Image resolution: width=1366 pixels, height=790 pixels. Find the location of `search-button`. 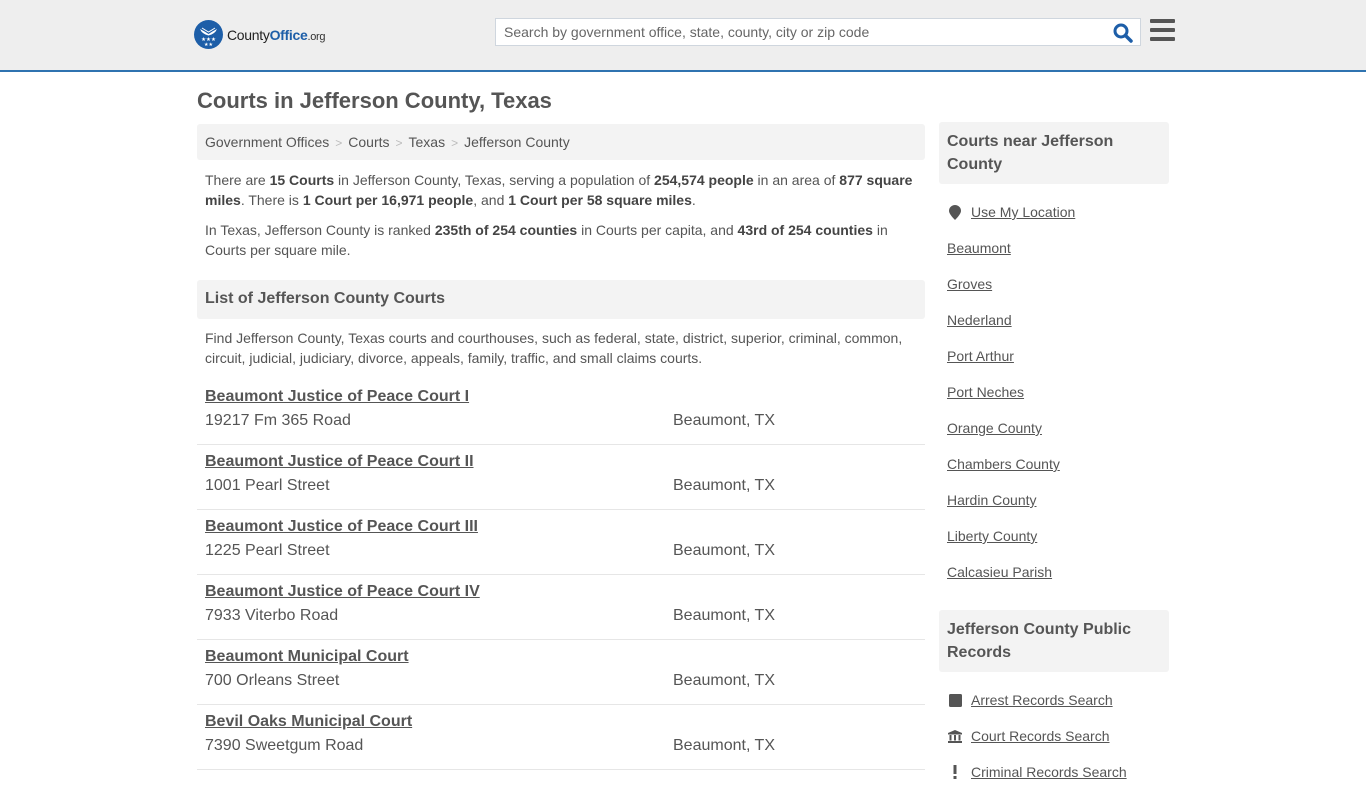

search-button is located at coordinates (1123, 33).